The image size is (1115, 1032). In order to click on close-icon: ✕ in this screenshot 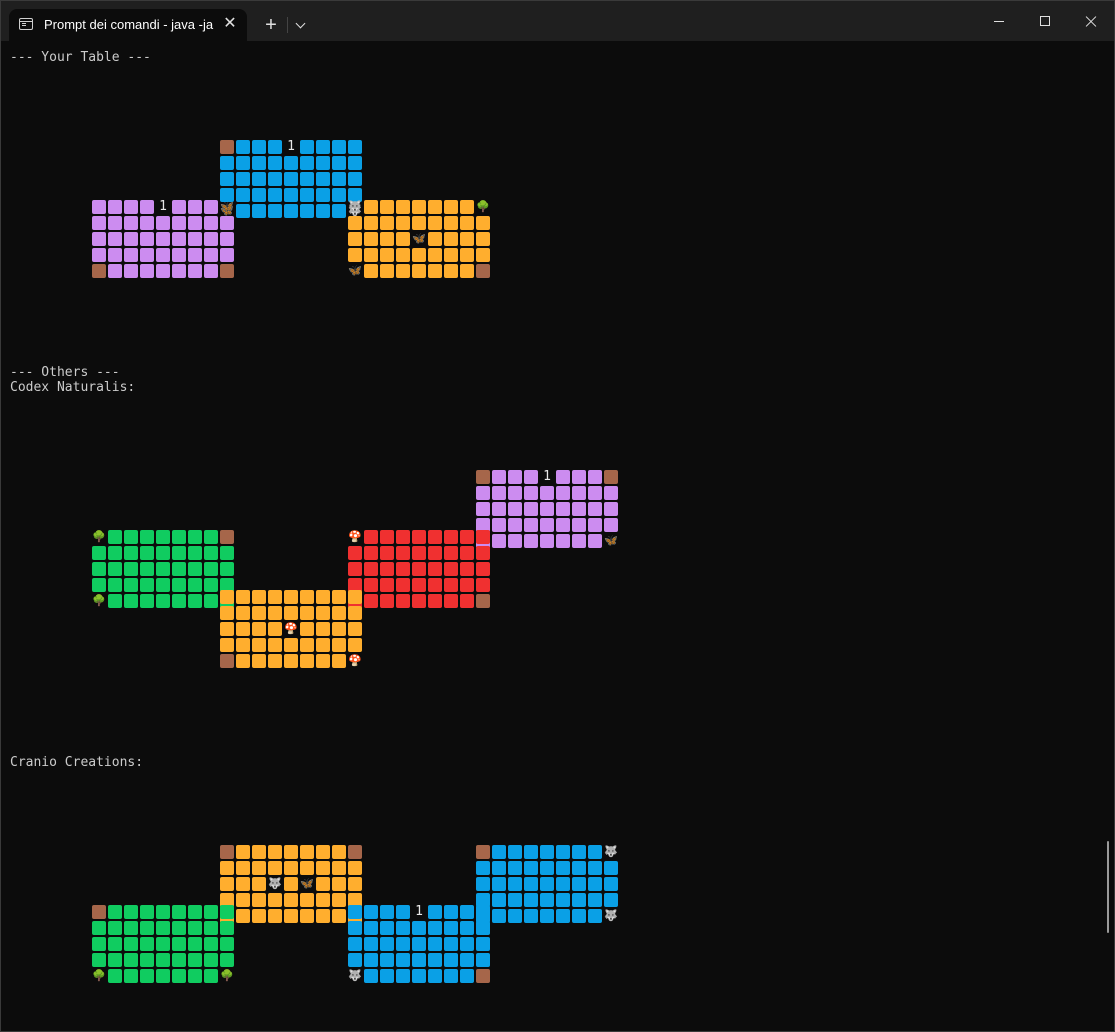, I will do `click(230, 24)`.